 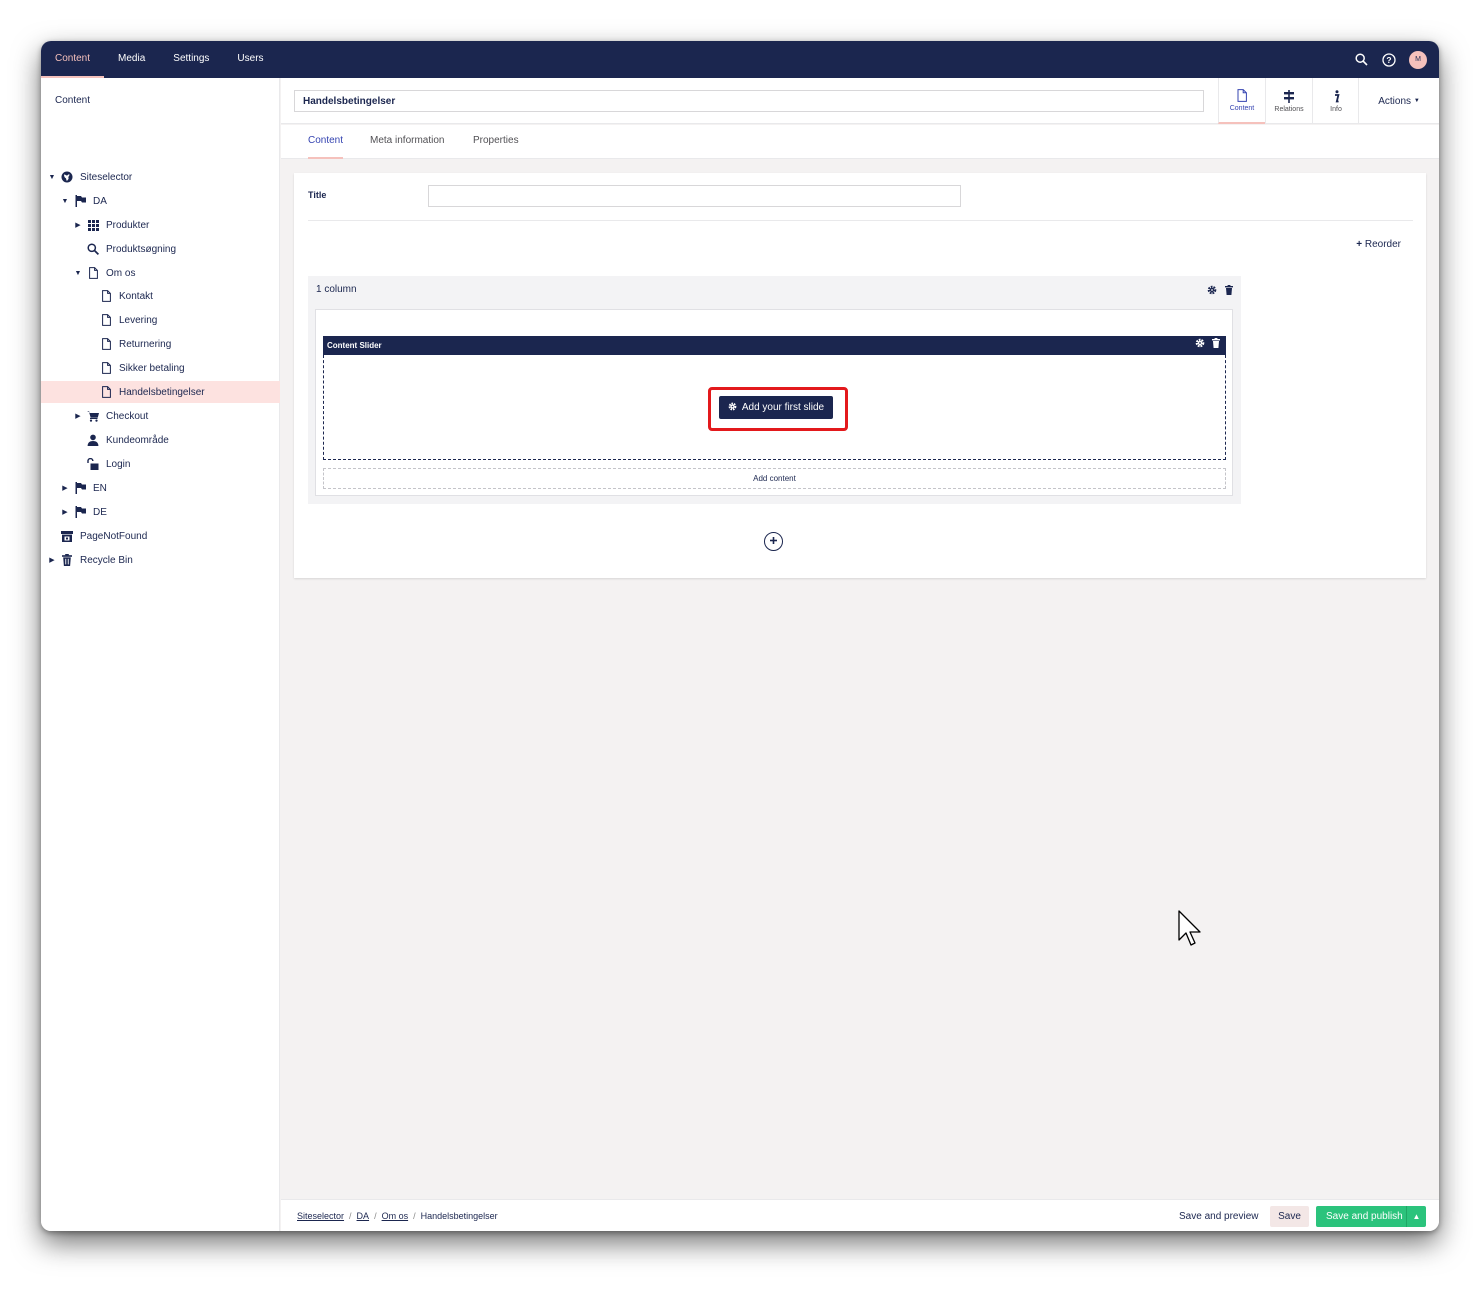 I want to click on tree-item: ▶ DE, so click(x=160, y=512).